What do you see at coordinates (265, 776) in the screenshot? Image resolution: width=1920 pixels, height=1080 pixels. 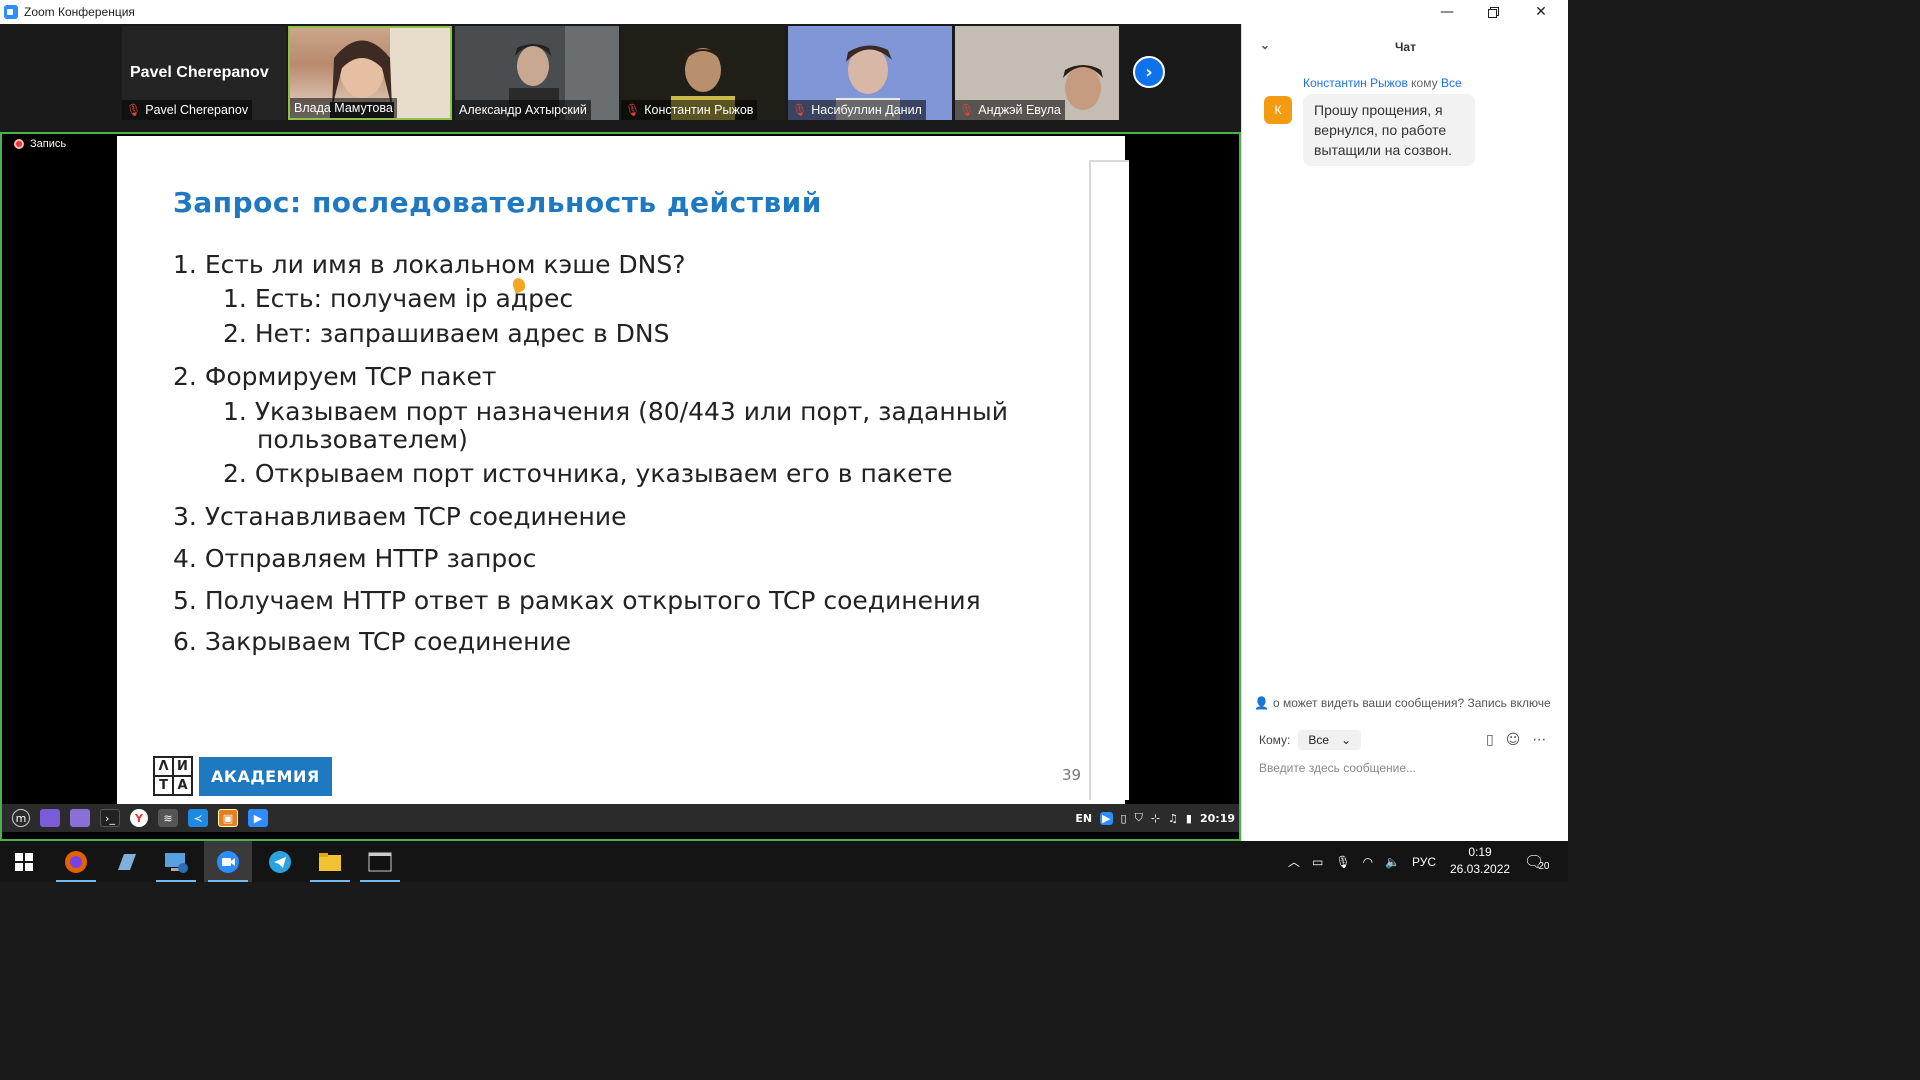 I see `logo-word: АКАДЕМИЯ` at bounding box center [265, 776].